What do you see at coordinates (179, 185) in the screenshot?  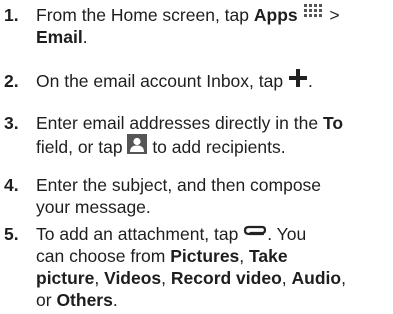 I see `step-text-part: Enter the subject, and then compose` at bounding box center [179, 185].